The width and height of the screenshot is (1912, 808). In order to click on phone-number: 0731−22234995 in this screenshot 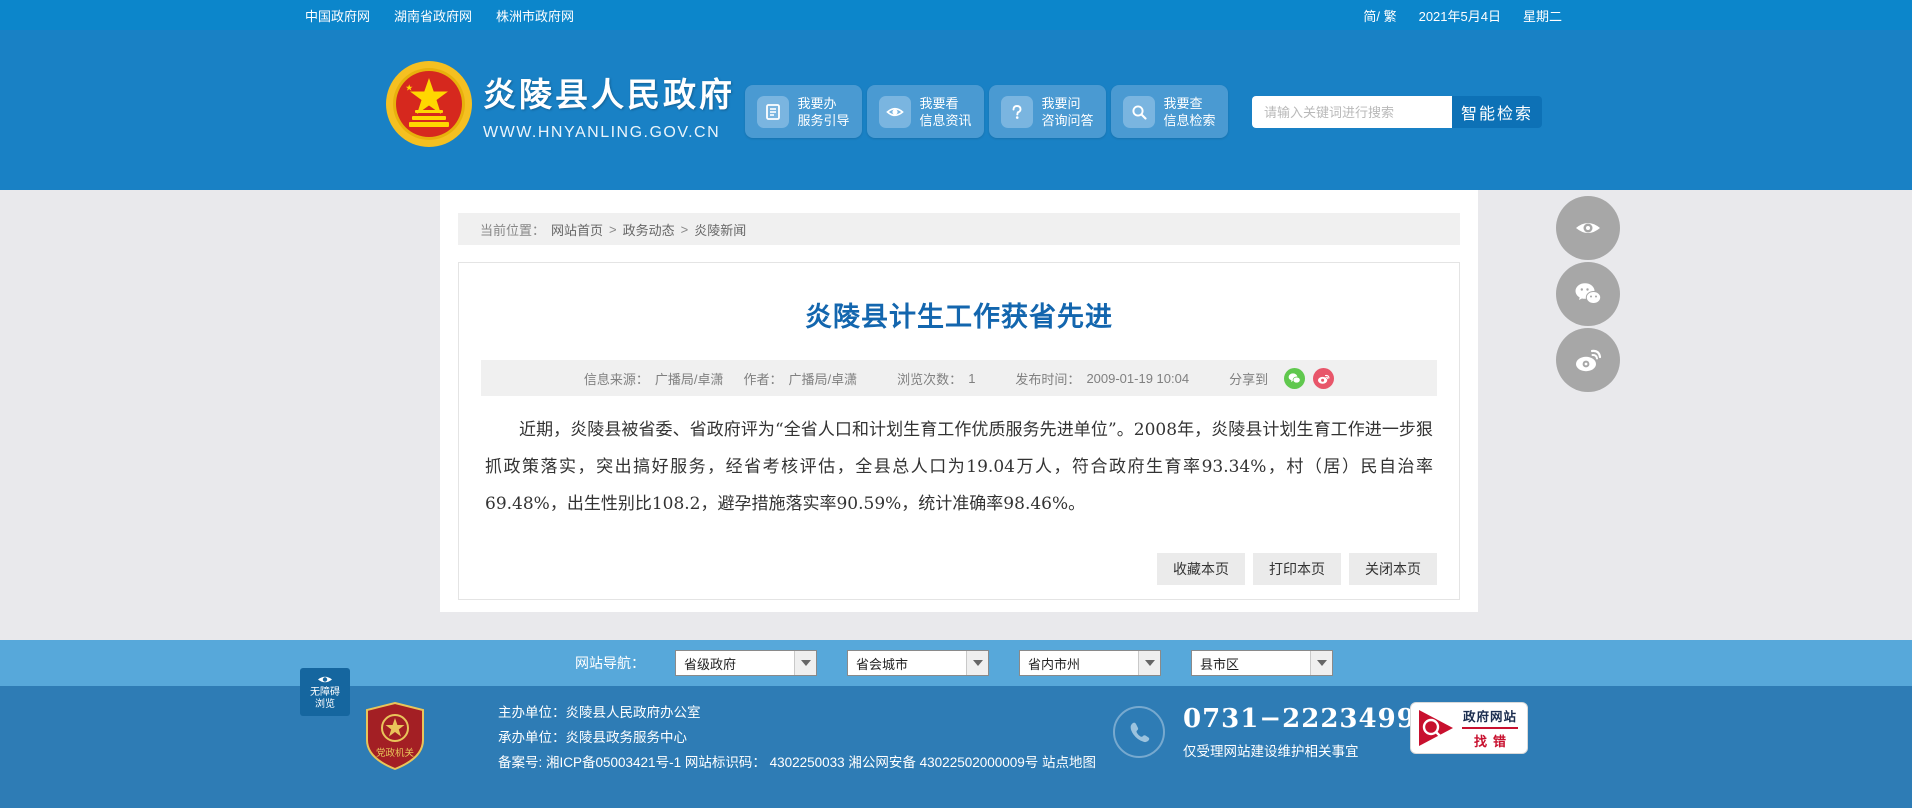, I will do `click(1309, 719)`.